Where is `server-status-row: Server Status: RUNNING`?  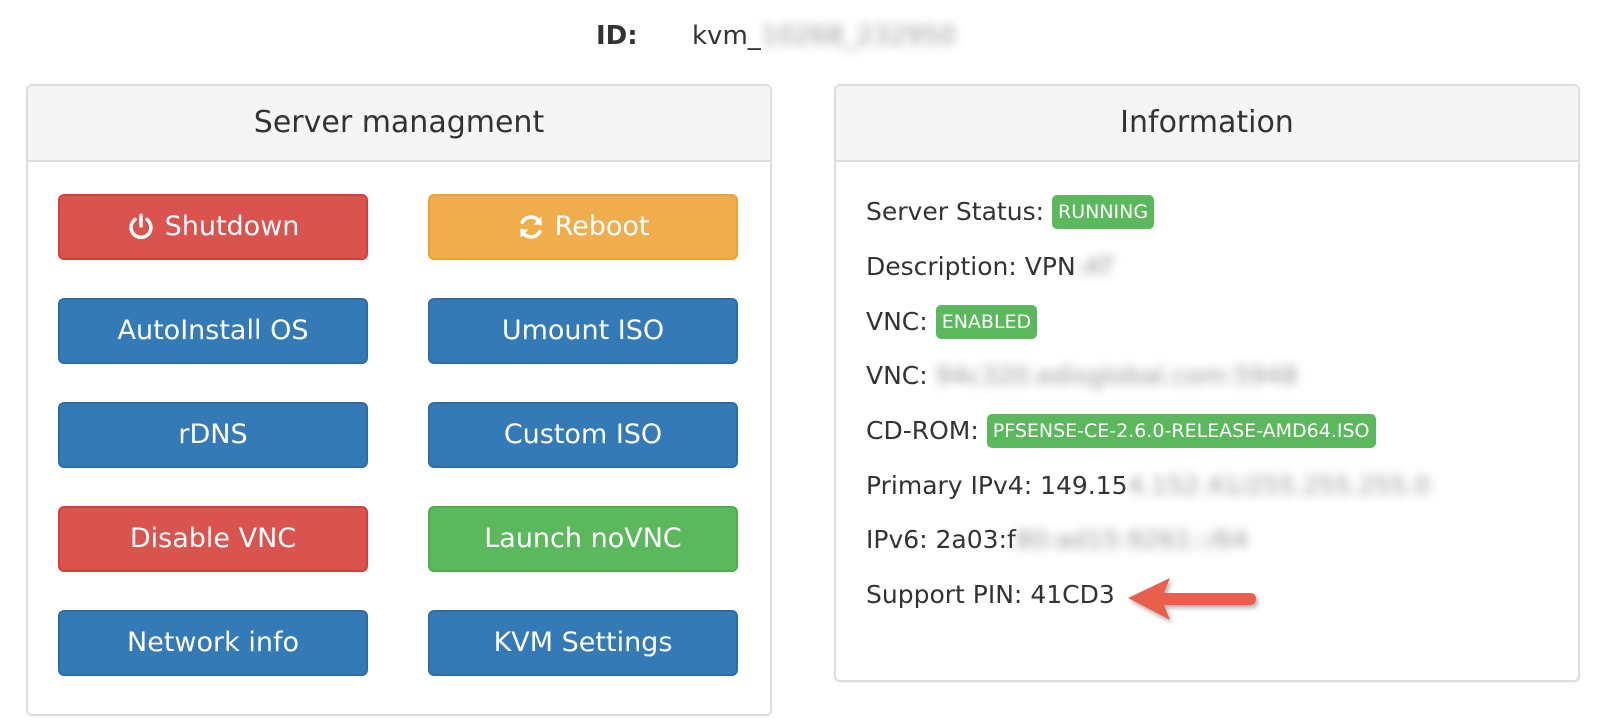 server-status-row: Server Status: RUNNING is located at coordinates (1010, 212).